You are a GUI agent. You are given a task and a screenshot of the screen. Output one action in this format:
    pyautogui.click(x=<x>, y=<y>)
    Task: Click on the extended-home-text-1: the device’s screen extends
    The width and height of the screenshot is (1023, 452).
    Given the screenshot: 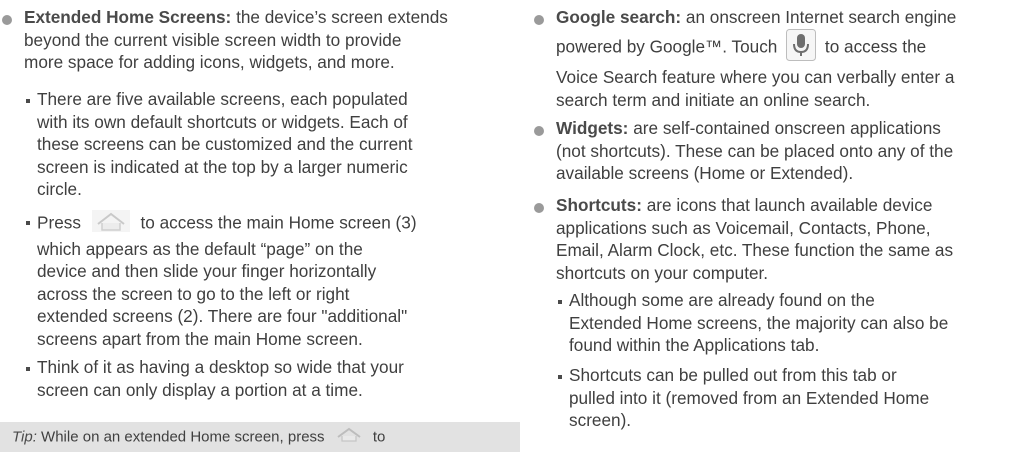 What is the action you would take?
    pyautogui.click(x=342, y=17)
    